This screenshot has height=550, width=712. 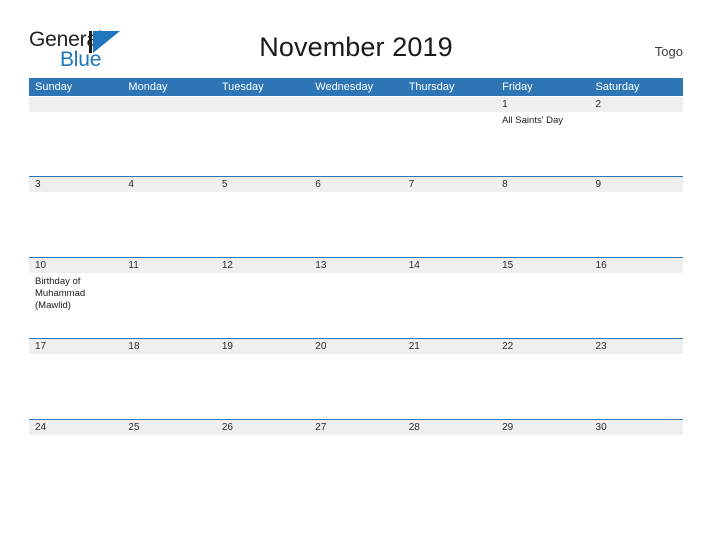 I want to click on week-date-band: 24 25 26 27 28 29 30, so click(x=356, y=427).